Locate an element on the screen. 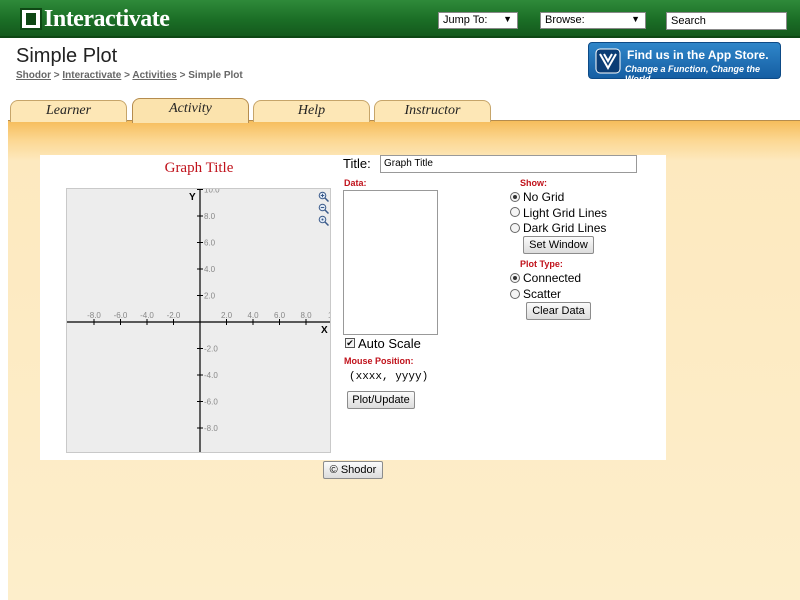 This screenshot has height=600, width=800. x-axis-label: X is located at coordinates (324, 330).